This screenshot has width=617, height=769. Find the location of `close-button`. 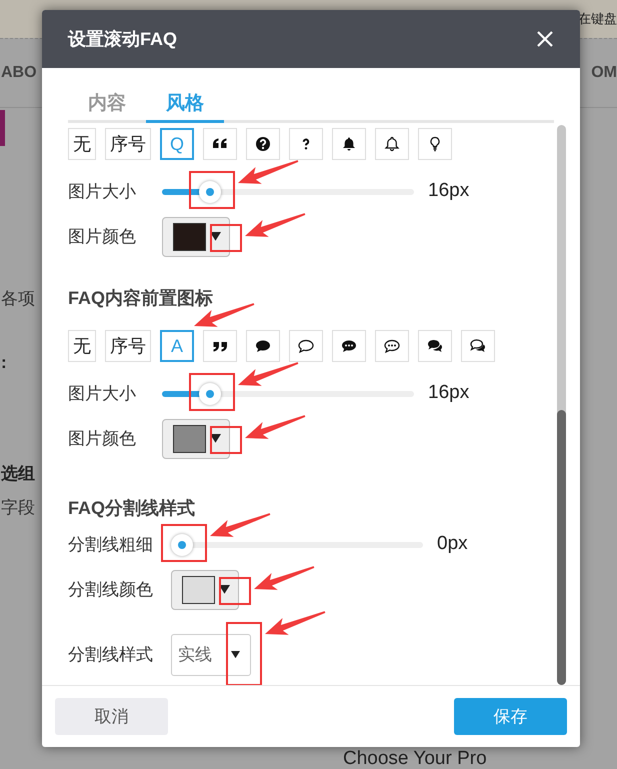

close-button is located at coordinates (545, 39).